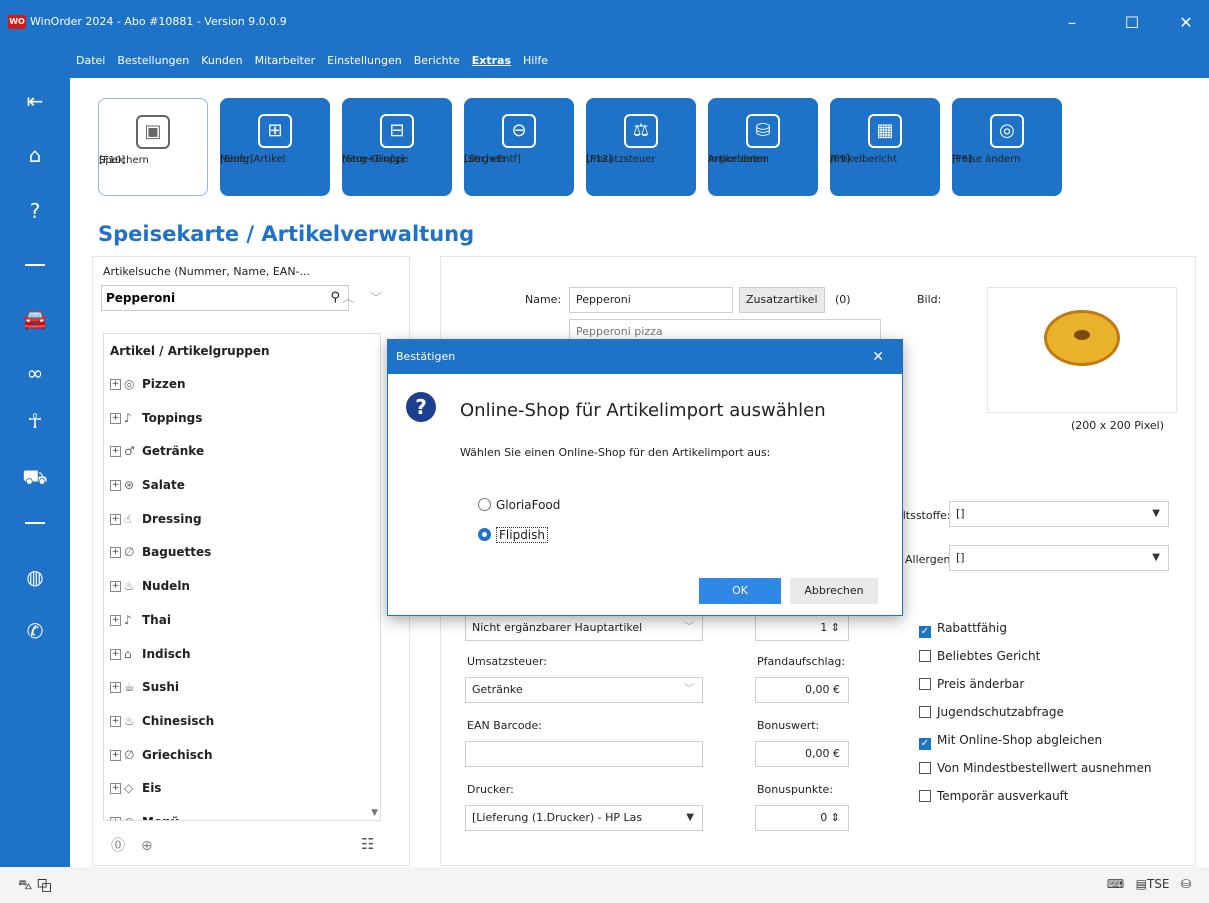 This screenshot has width=1209, height=903. What do you see at coordinates (993, 796) in the screenshot?
I see `checkbox-6: Temporär ausverkauft` at bounding box center [993, 796].